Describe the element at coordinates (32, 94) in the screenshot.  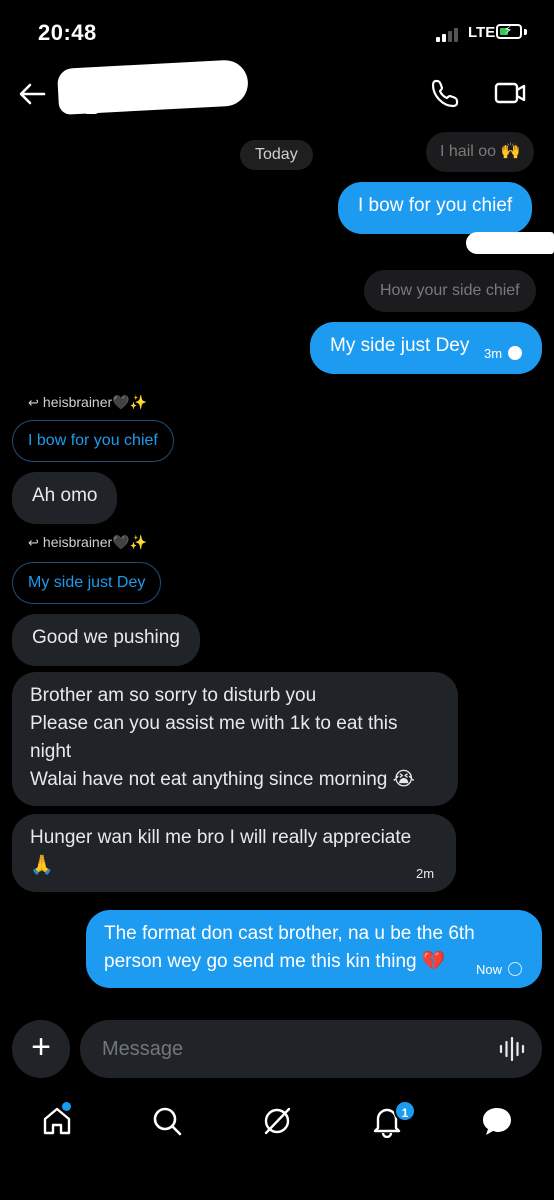
I see `back-arrow-icon` at that location.